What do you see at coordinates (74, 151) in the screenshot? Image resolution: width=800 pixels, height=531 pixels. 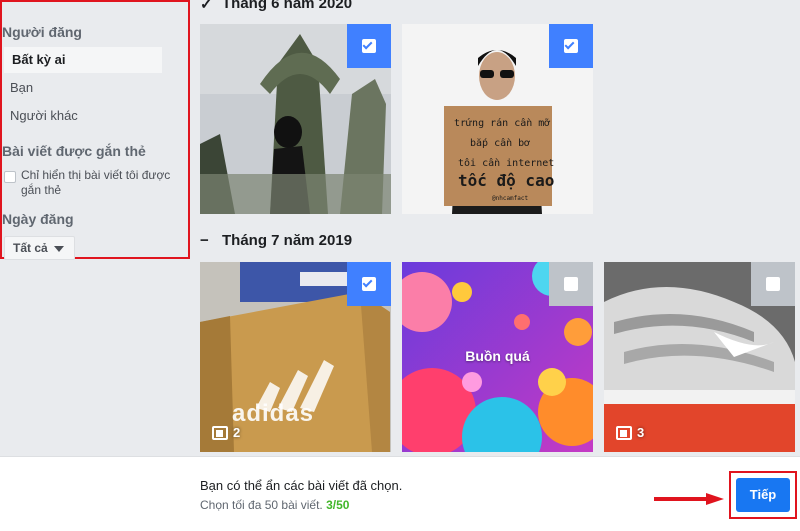 I see `tagged-heading: Bài viết được gắn thẻ` at bounding box center [74, 151].